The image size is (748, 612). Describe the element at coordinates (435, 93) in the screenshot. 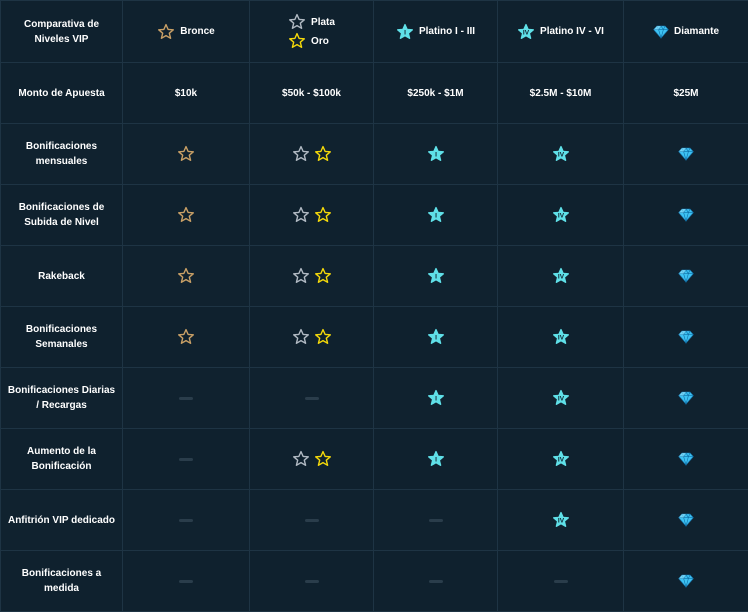

I see `bet-amount: $250k - $1M` at that location.